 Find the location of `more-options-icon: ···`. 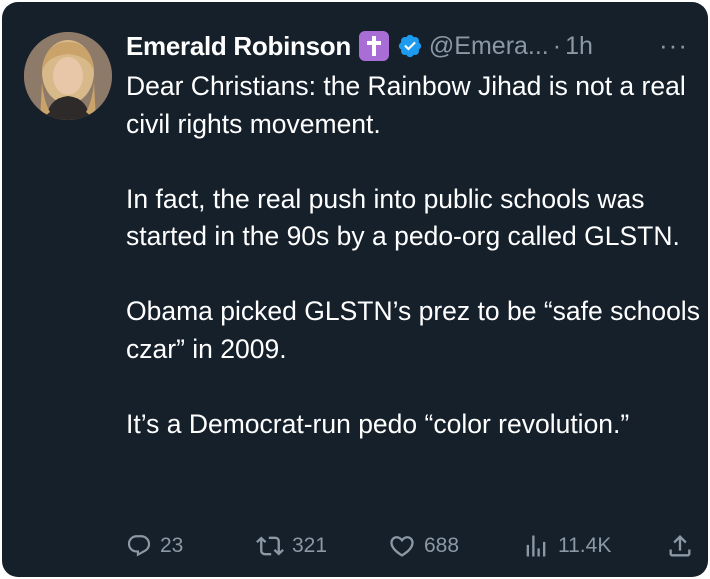

more-options-icon: ··· is located at coordinates (673, 45).